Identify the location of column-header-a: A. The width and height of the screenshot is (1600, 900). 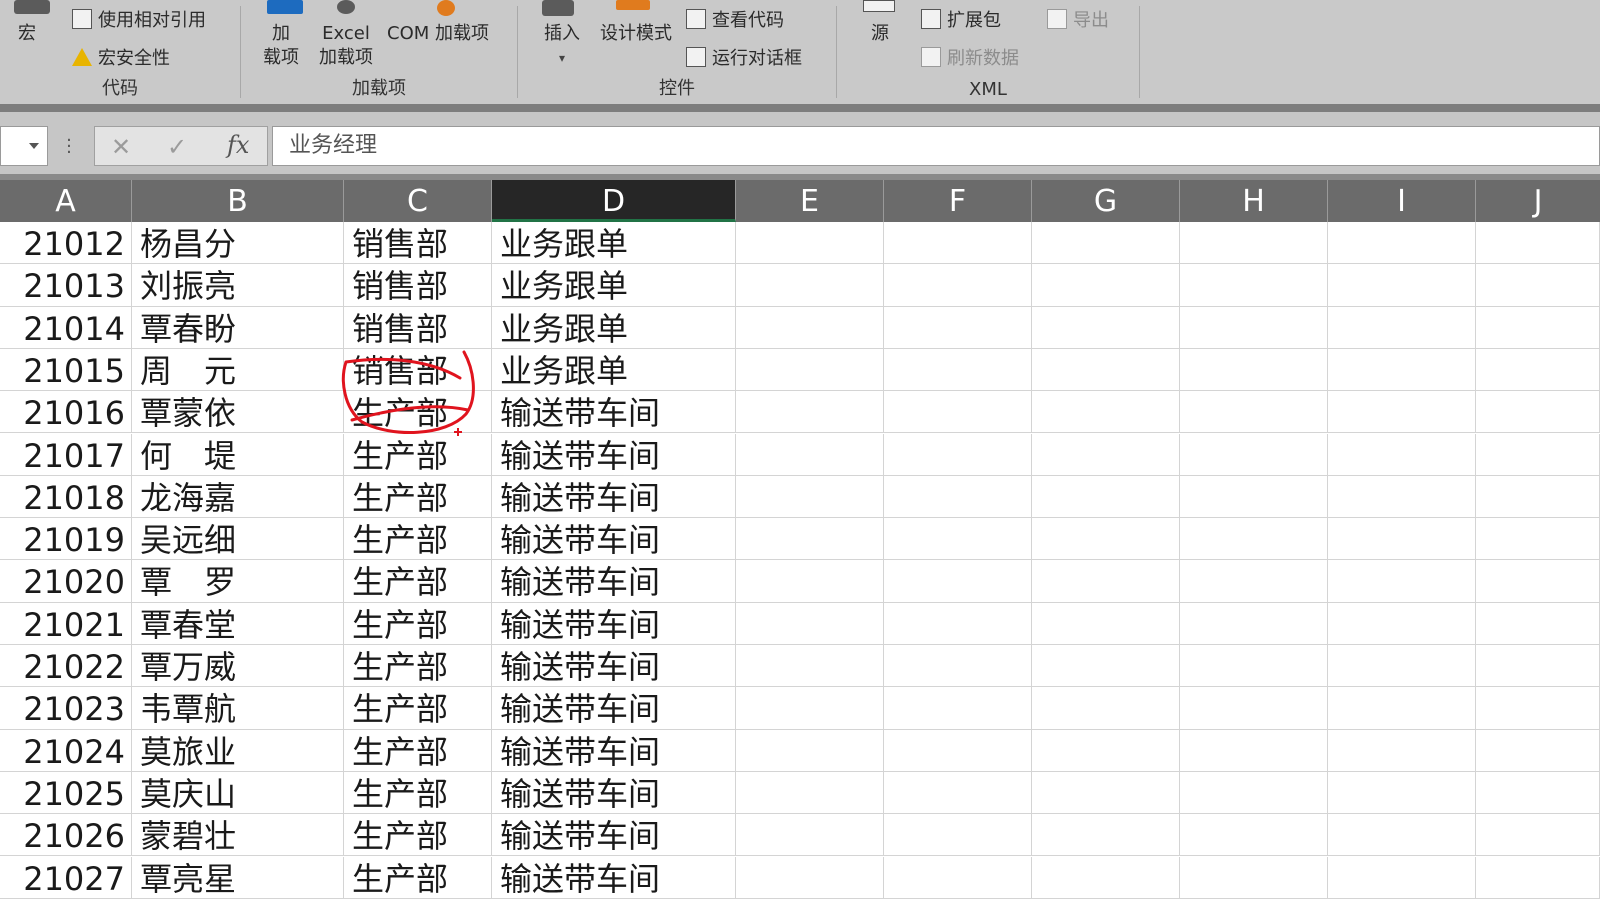
(66, 201).